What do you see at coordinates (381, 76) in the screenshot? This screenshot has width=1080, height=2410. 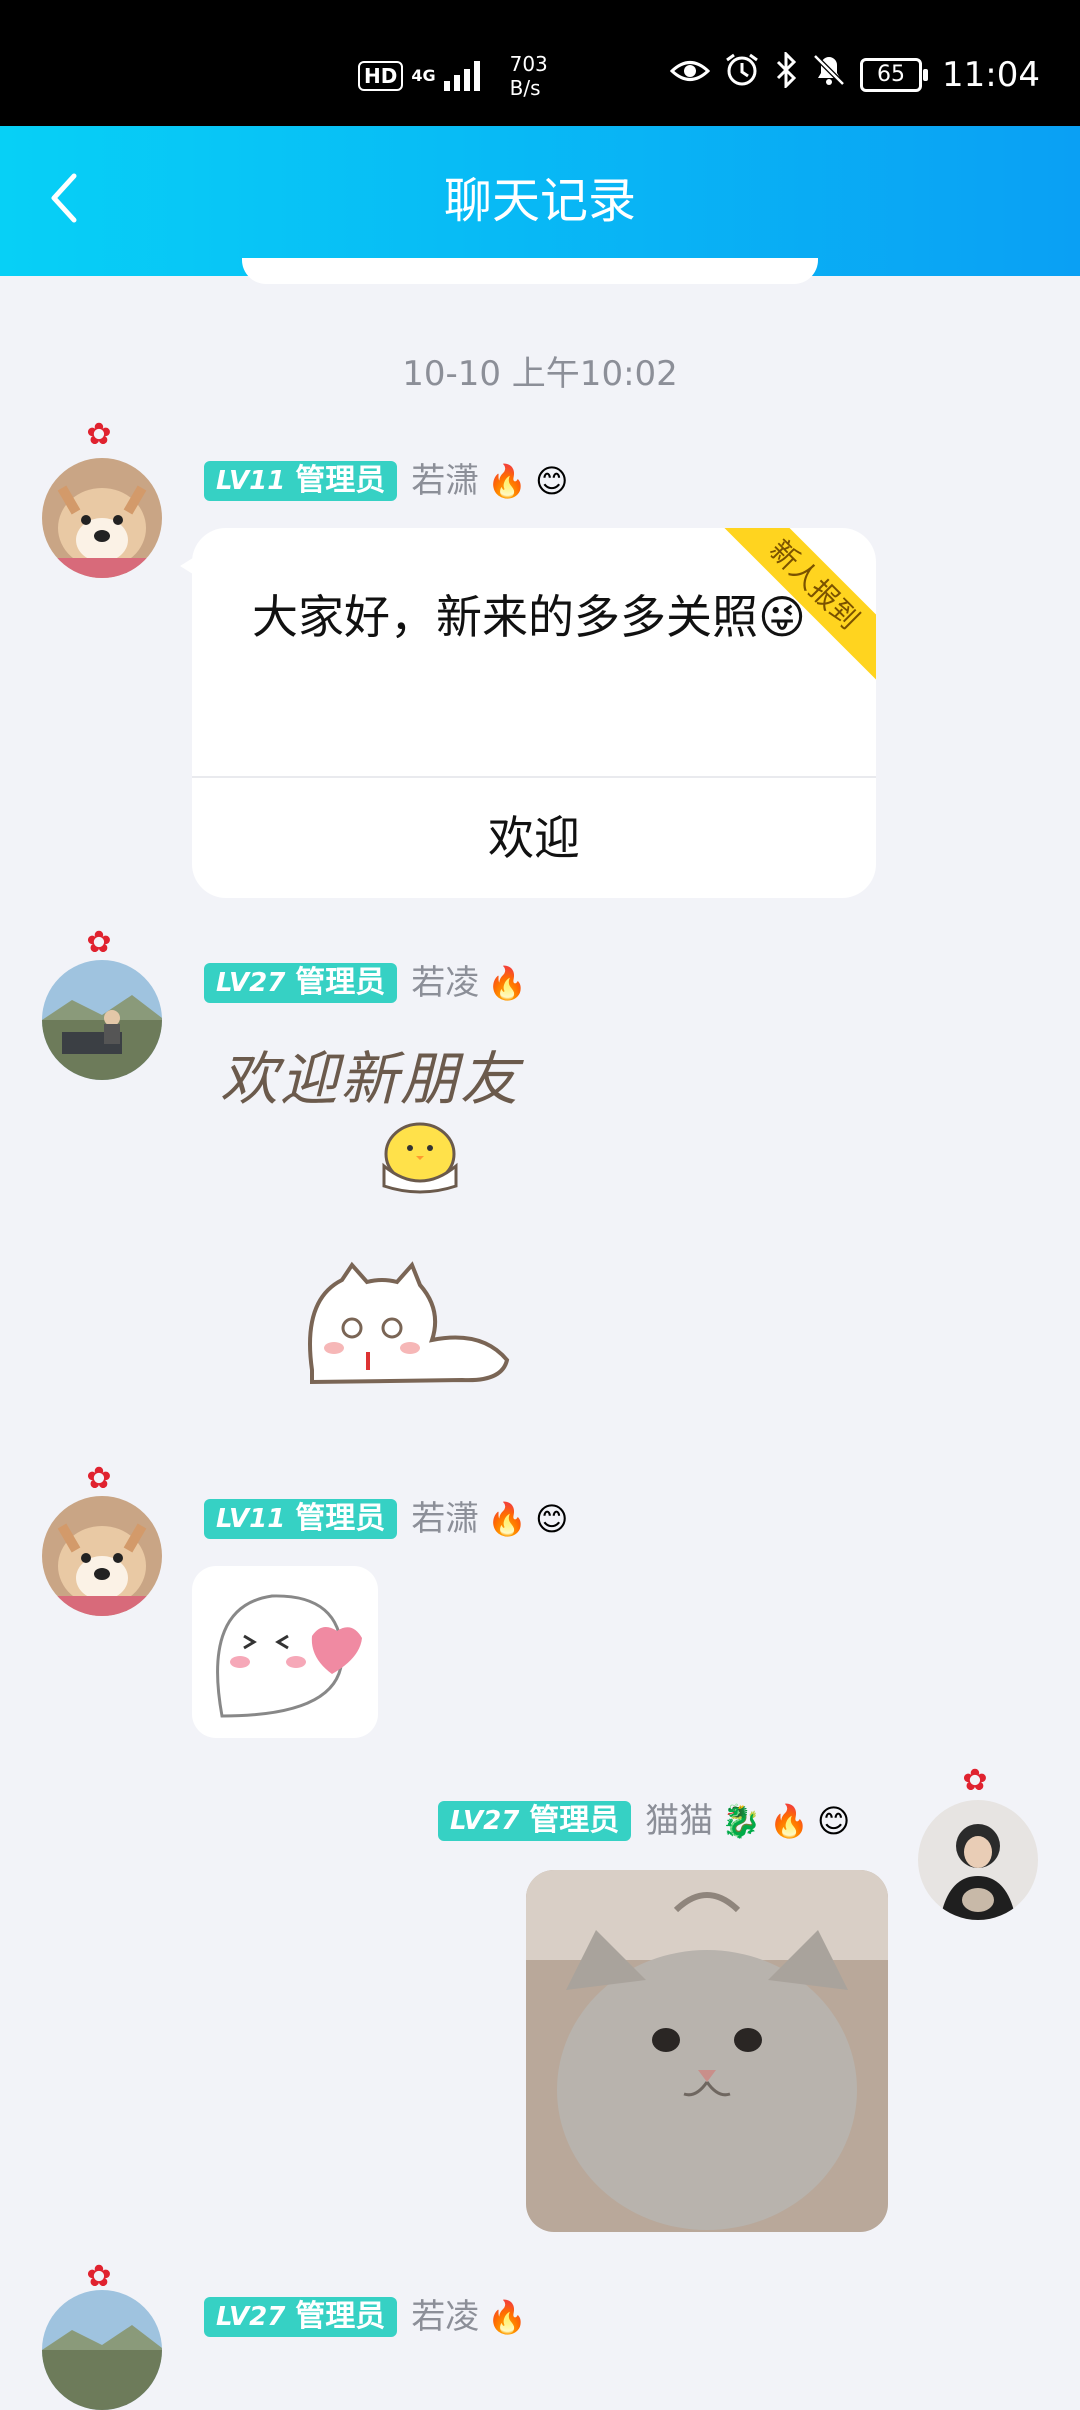 I see `hd-indicator: HD` at bounding box center [381, 76].